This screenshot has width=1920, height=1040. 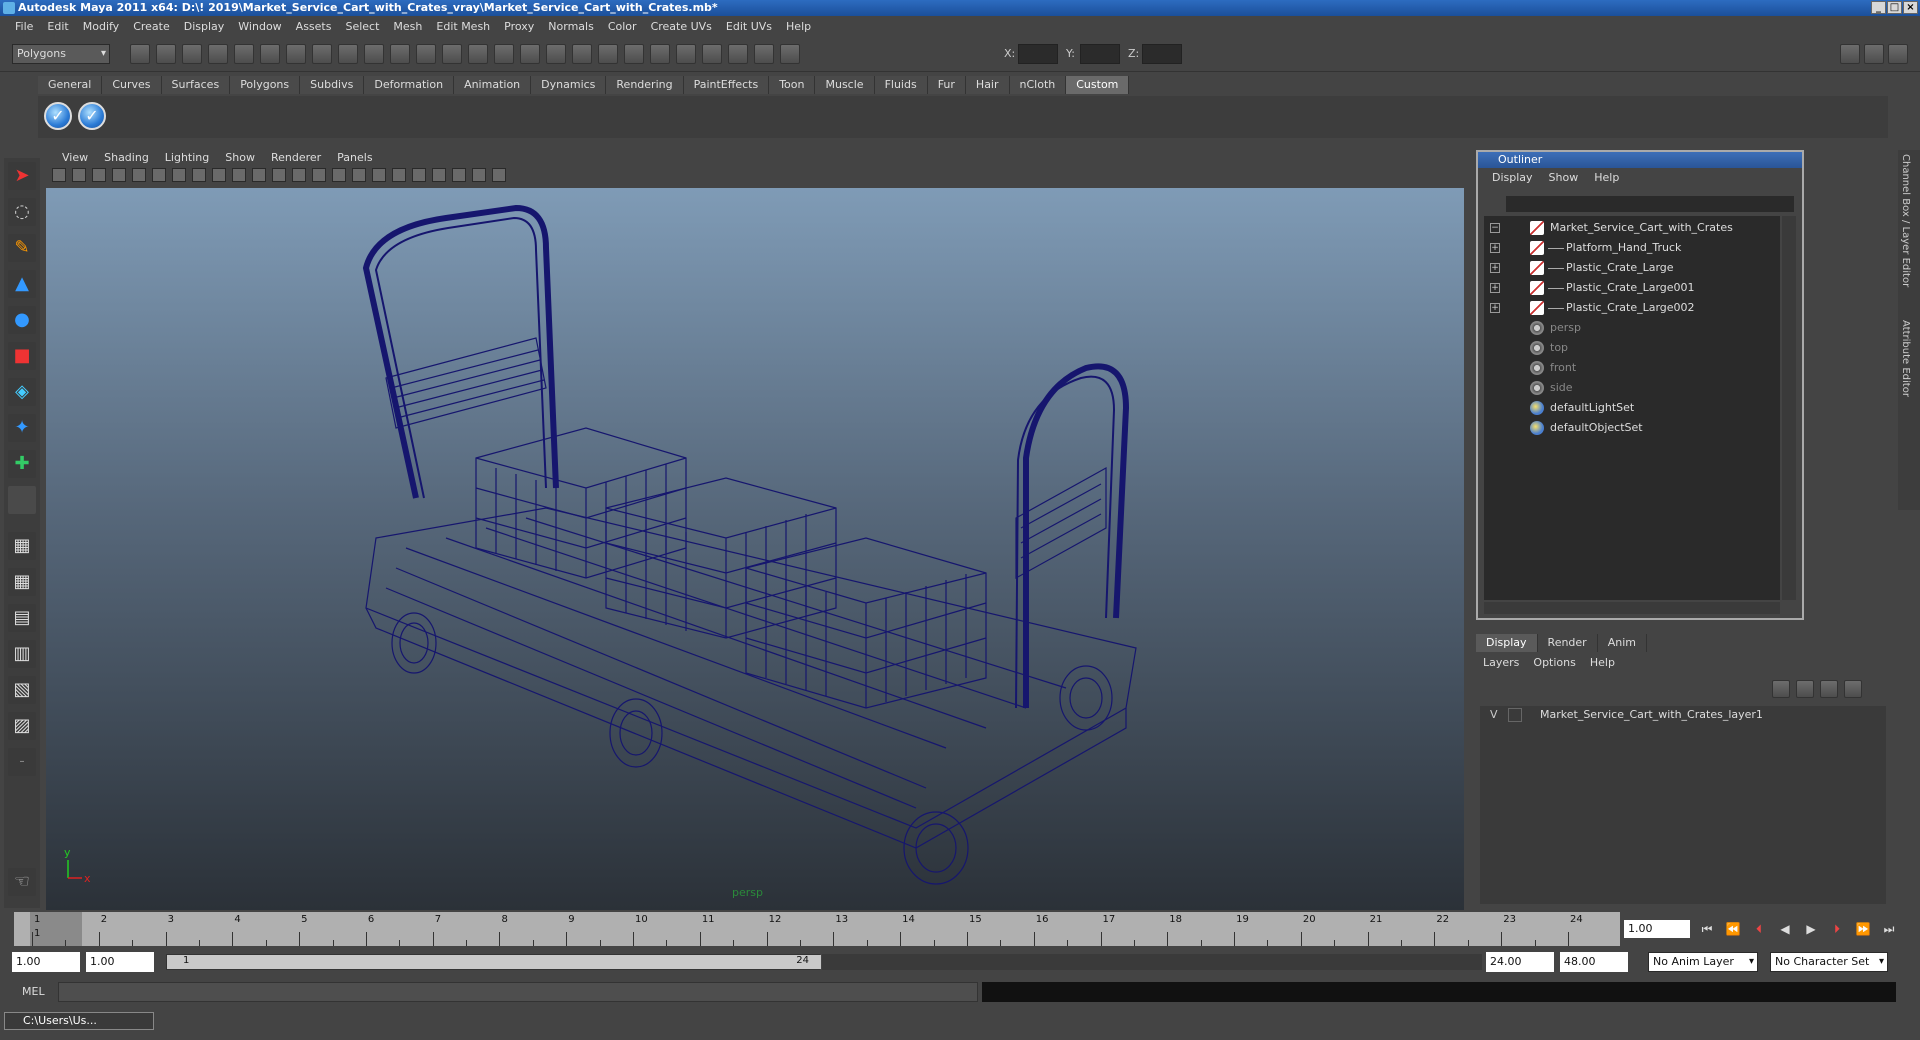 I want to click on shelf-tab-general: General, so click(x=70, y=85).